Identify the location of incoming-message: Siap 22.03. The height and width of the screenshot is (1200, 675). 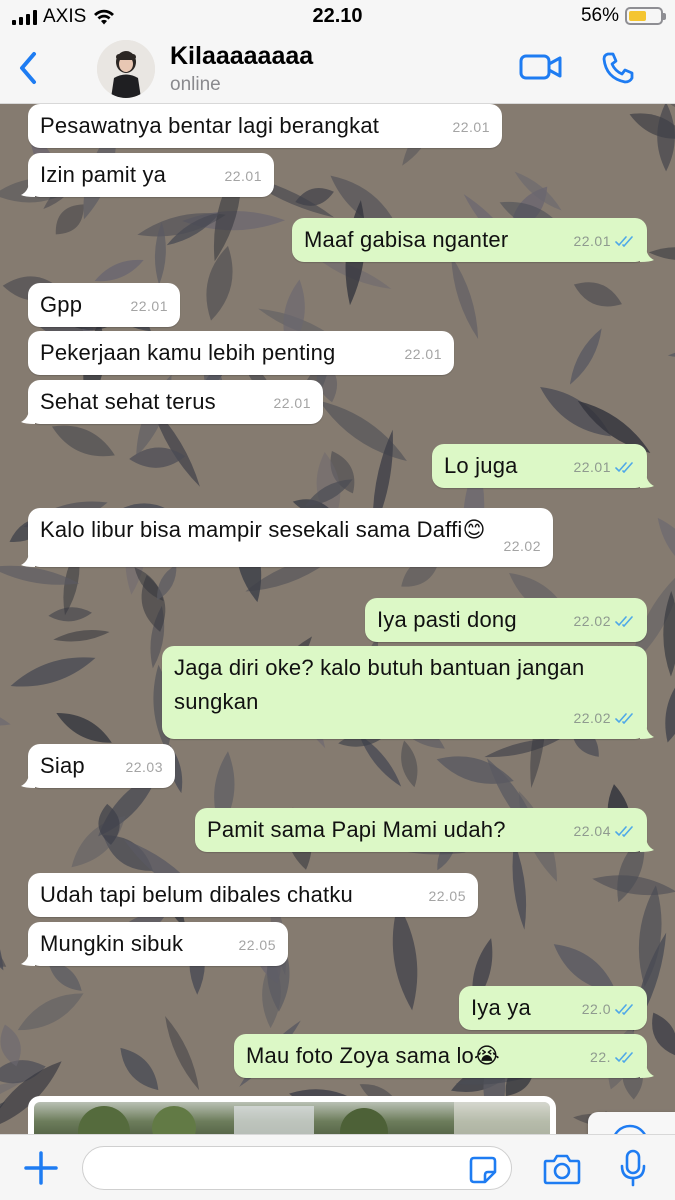
(98, 766).